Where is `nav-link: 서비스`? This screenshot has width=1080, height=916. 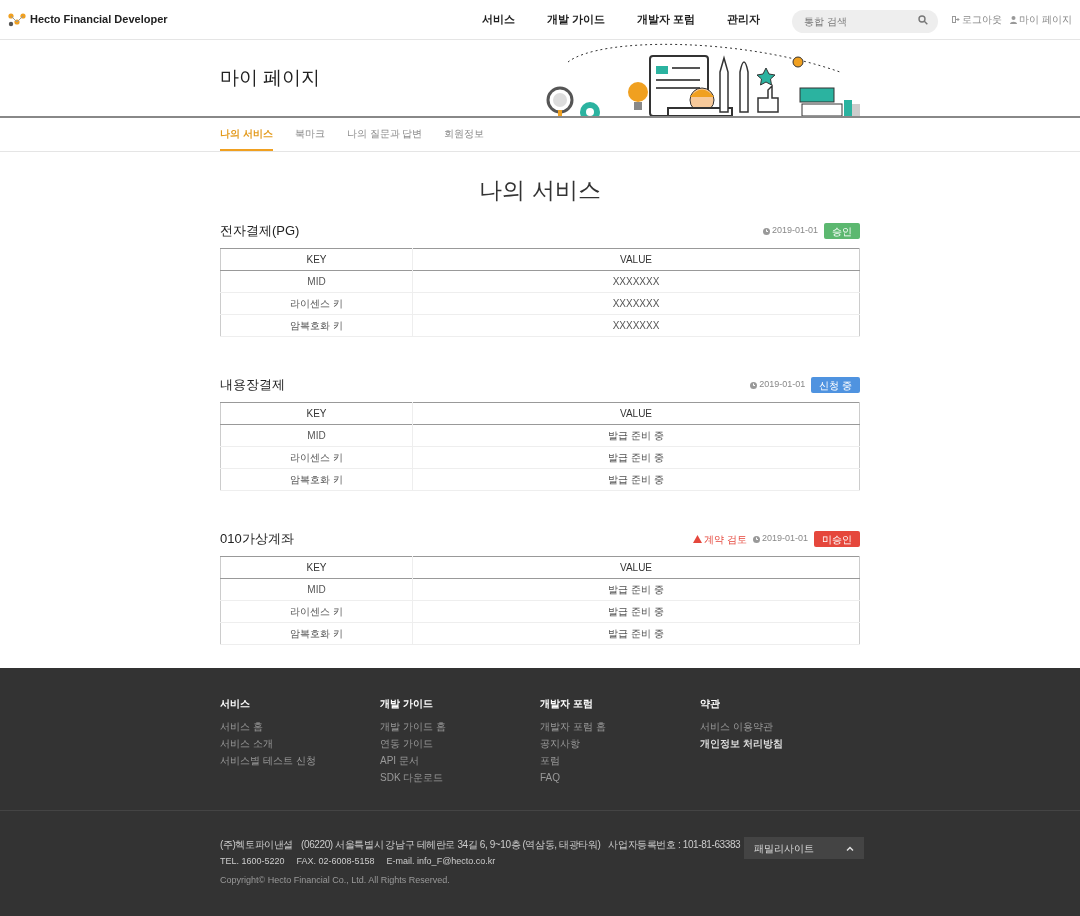
nav-link: 서비스 is located at coordinates (499, 19).